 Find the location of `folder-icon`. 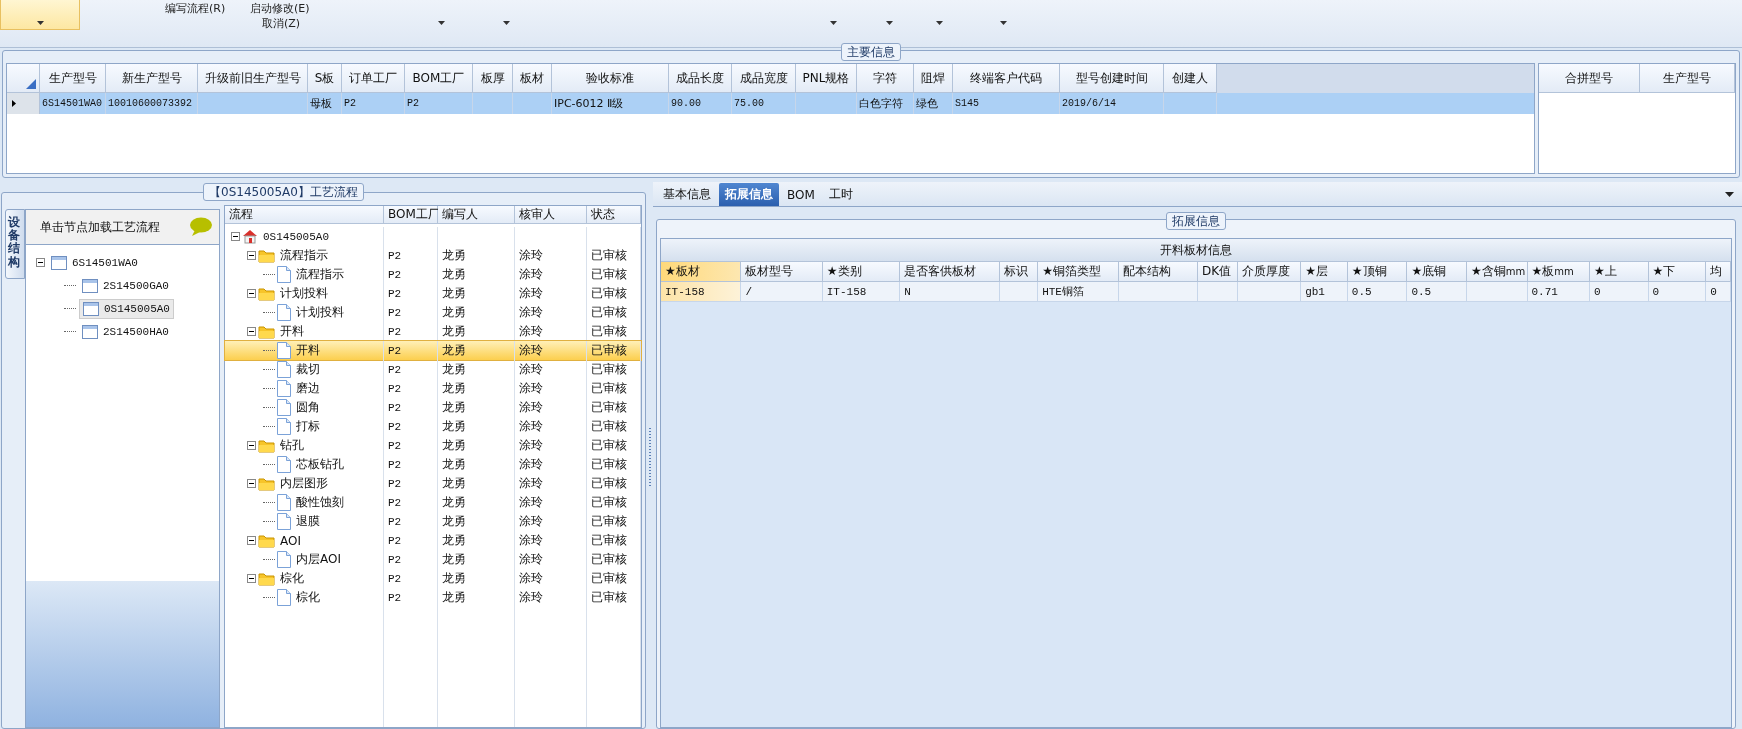

folder-icon is located at coordinates (266, 578).